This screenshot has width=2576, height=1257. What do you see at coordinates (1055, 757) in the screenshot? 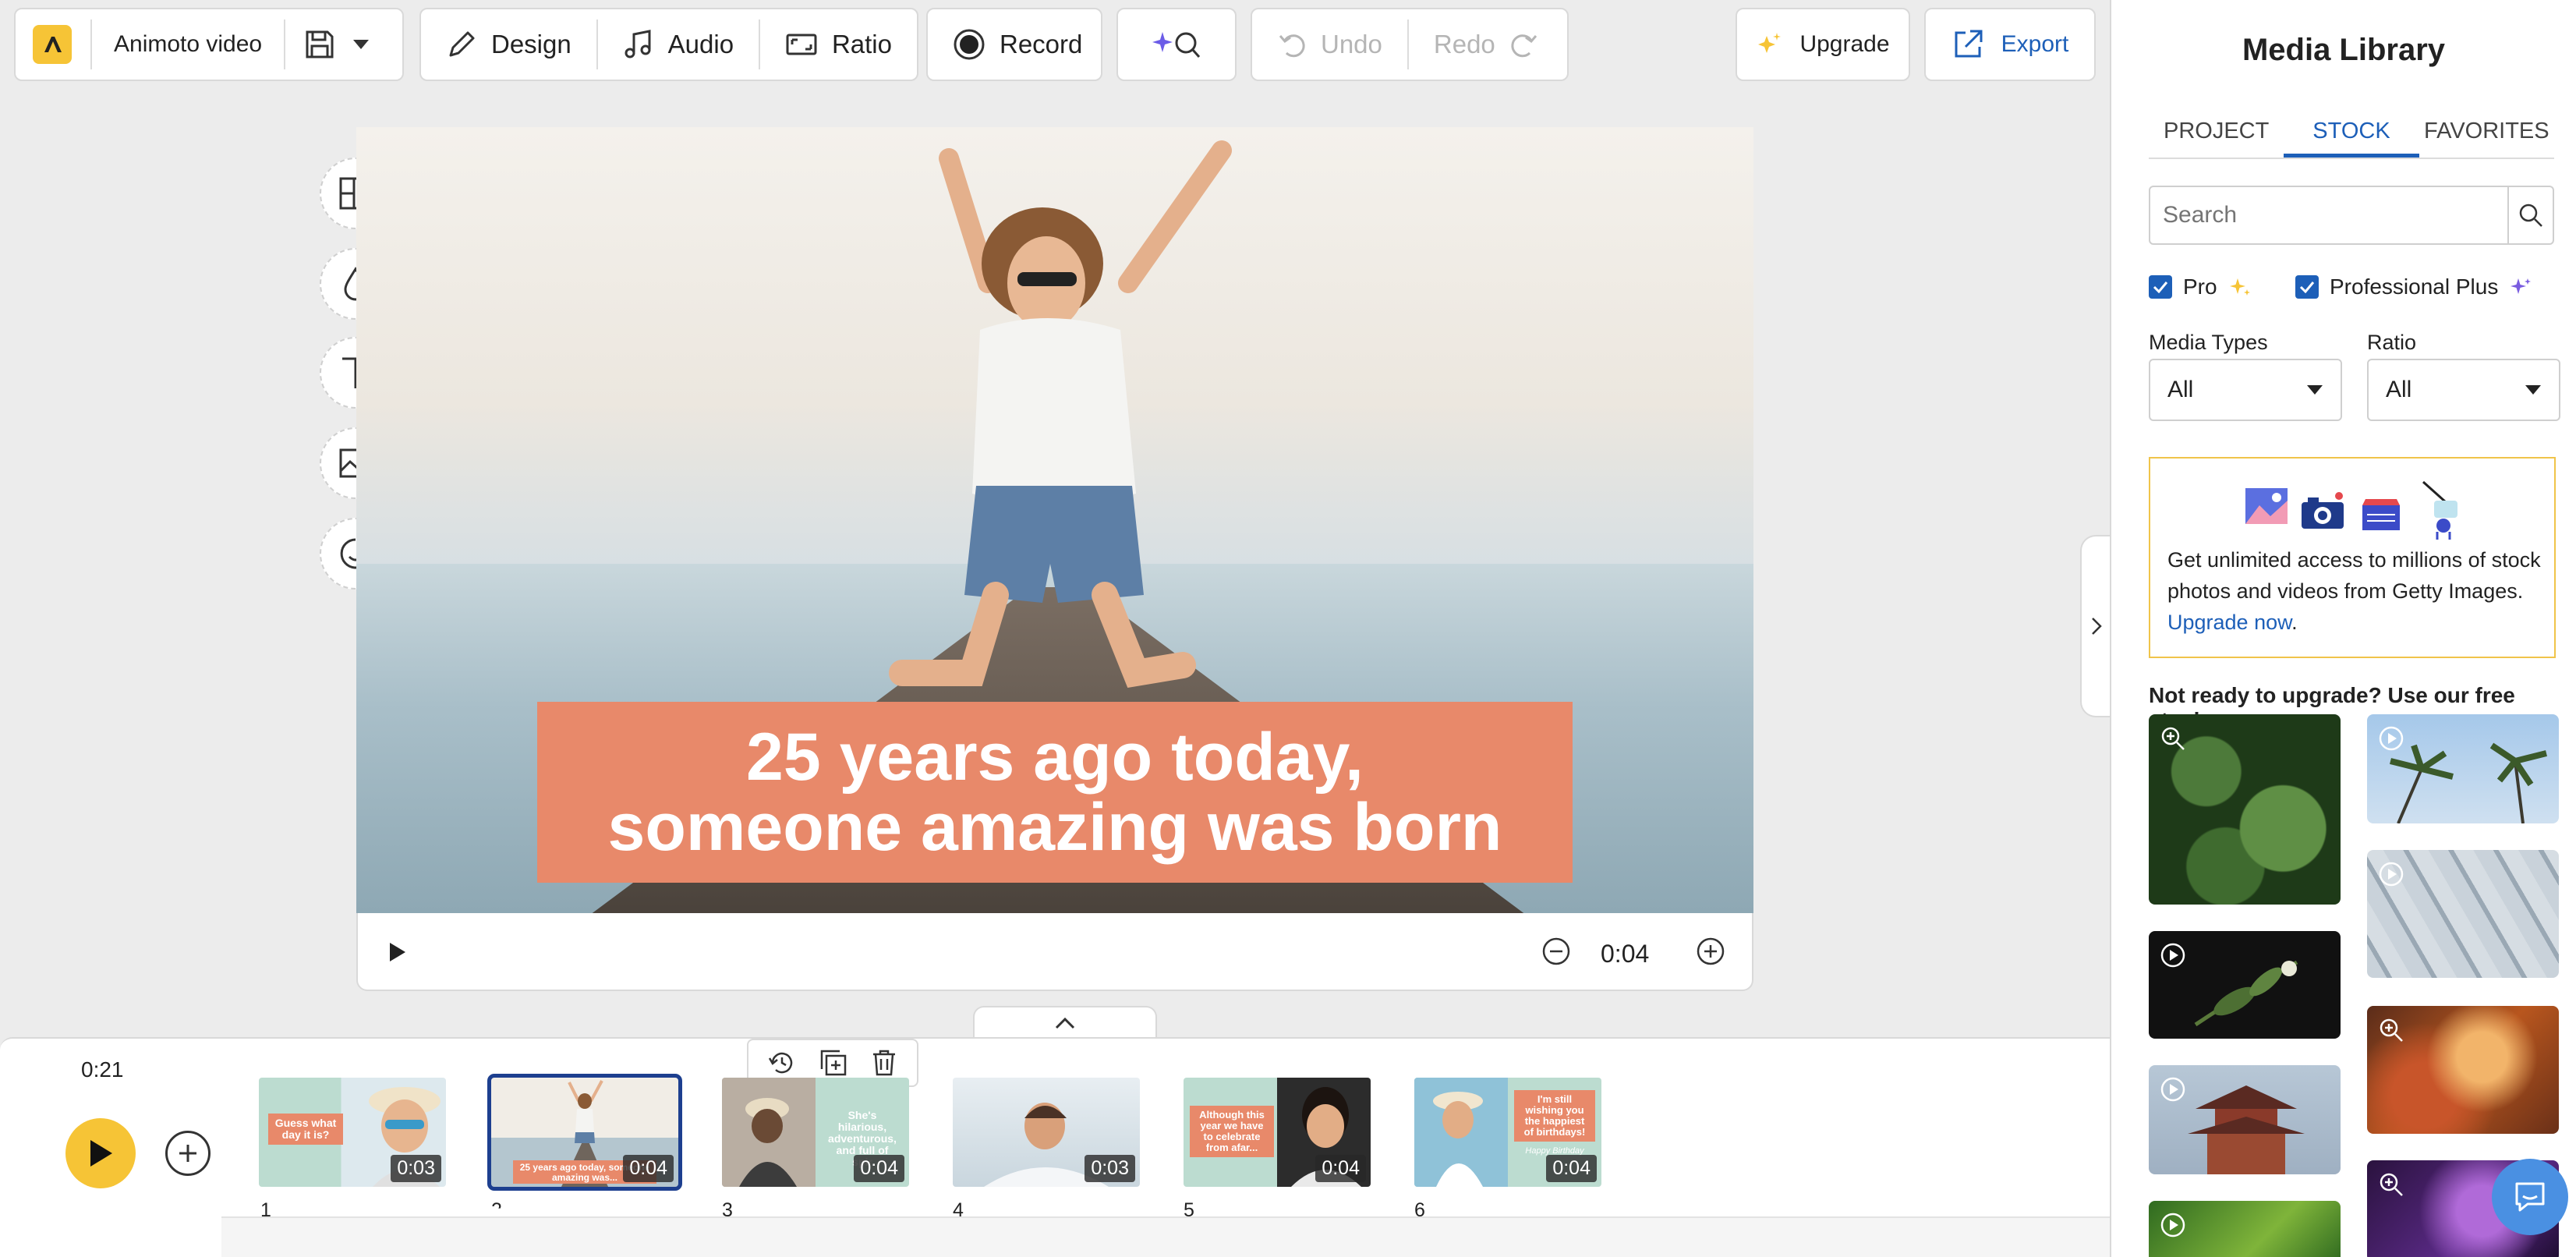
I see `title-line-1: 25 years ago today,` at bounding box center [1055, 757].